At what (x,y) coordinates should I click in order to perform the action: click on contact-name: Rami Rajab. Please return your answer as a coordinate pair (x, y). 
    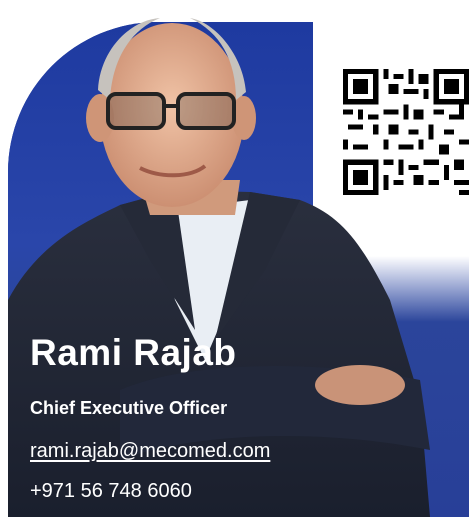
    Looking at the image, I should click on (133, 352).